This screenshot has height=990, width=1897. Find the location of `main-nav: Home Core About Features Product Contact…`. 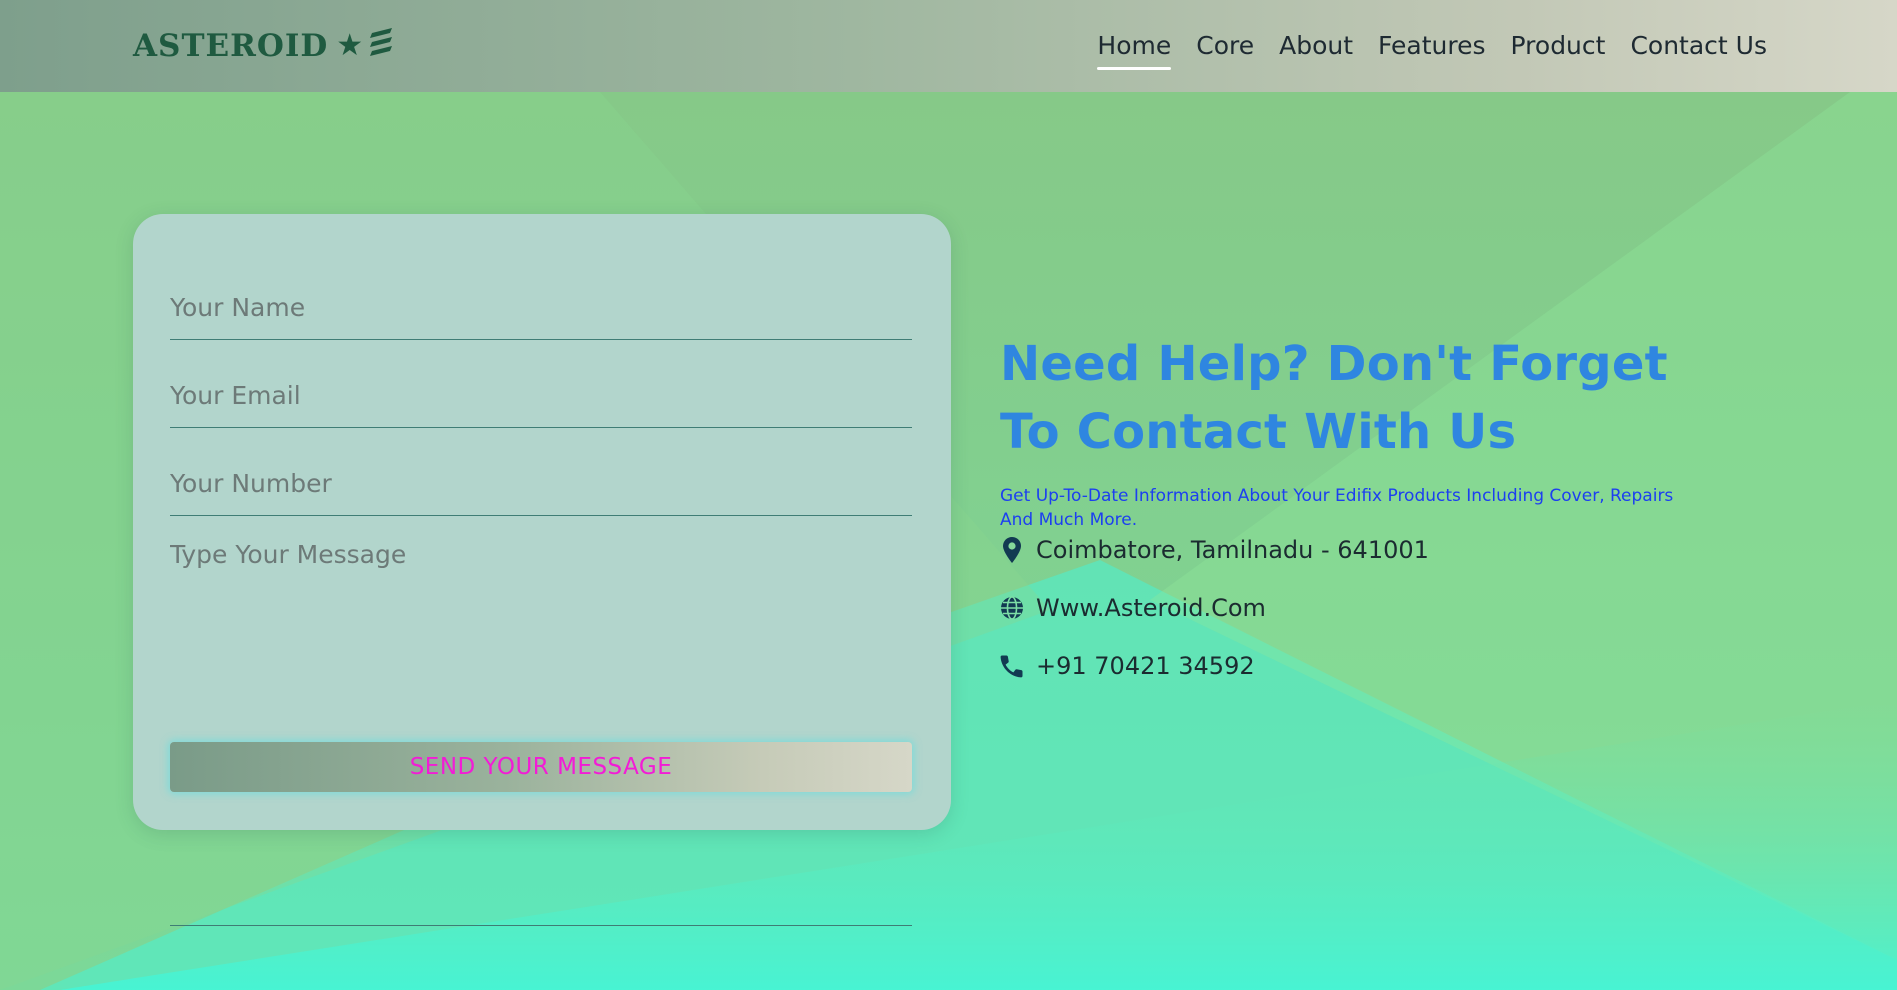

main-nav: Home Core About Features Product Contact… is located at coordinates (1419, 49).